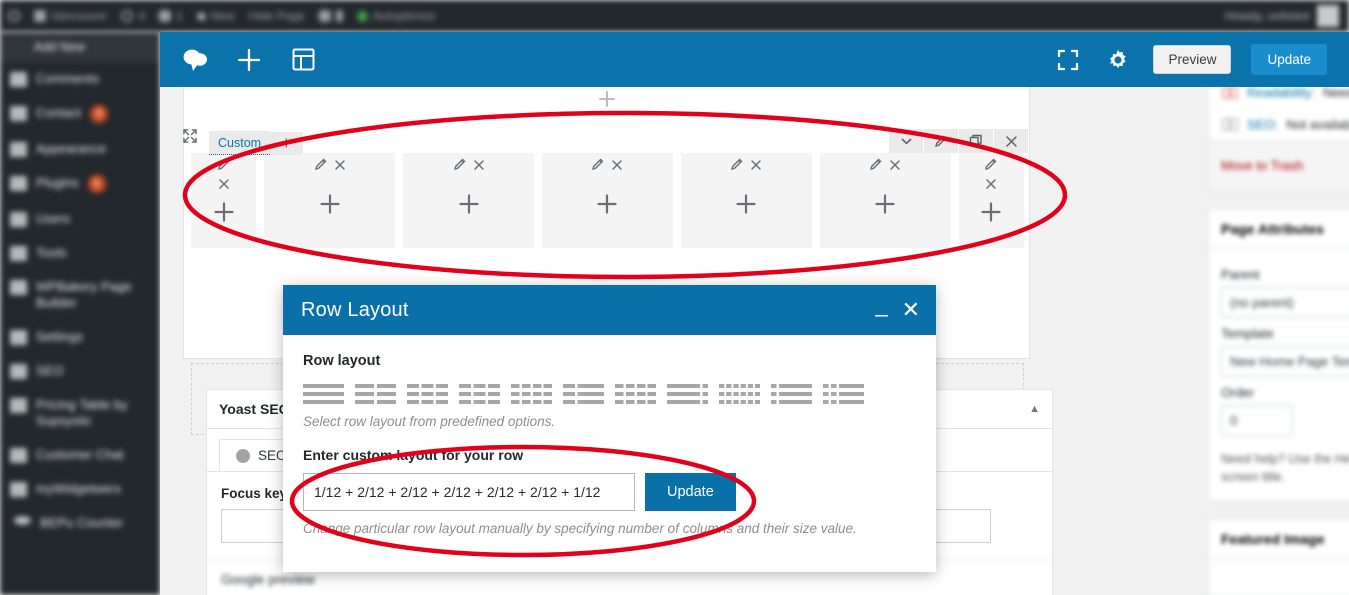 This screenshot has width=1349, height=595. I want to click on row-columns, so click(607, 200).